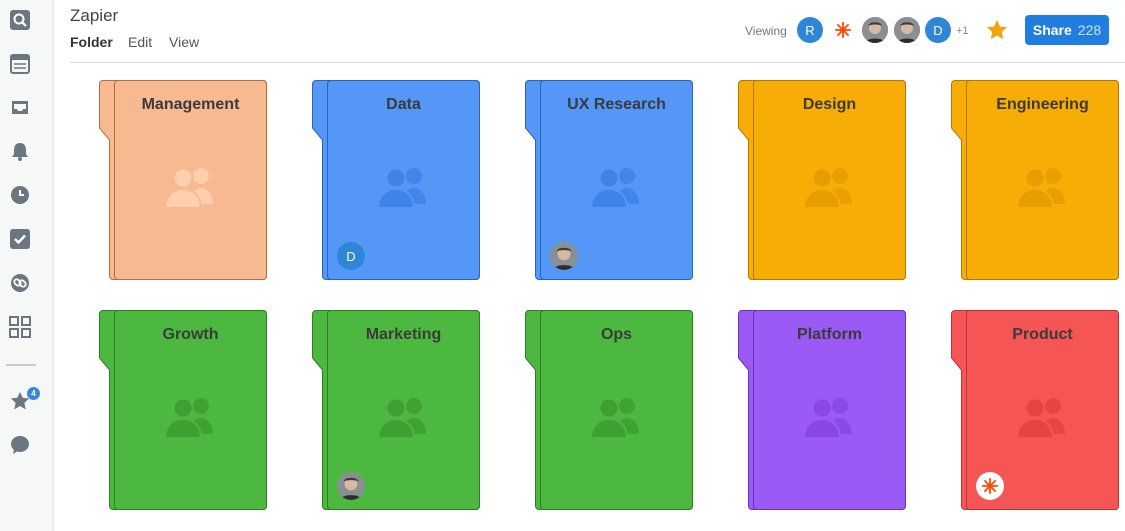 This screenshot has width=1125, height=531. Describe the element at coordinates (20, 327) in the screenshot. I see `grid-icon` at that location.